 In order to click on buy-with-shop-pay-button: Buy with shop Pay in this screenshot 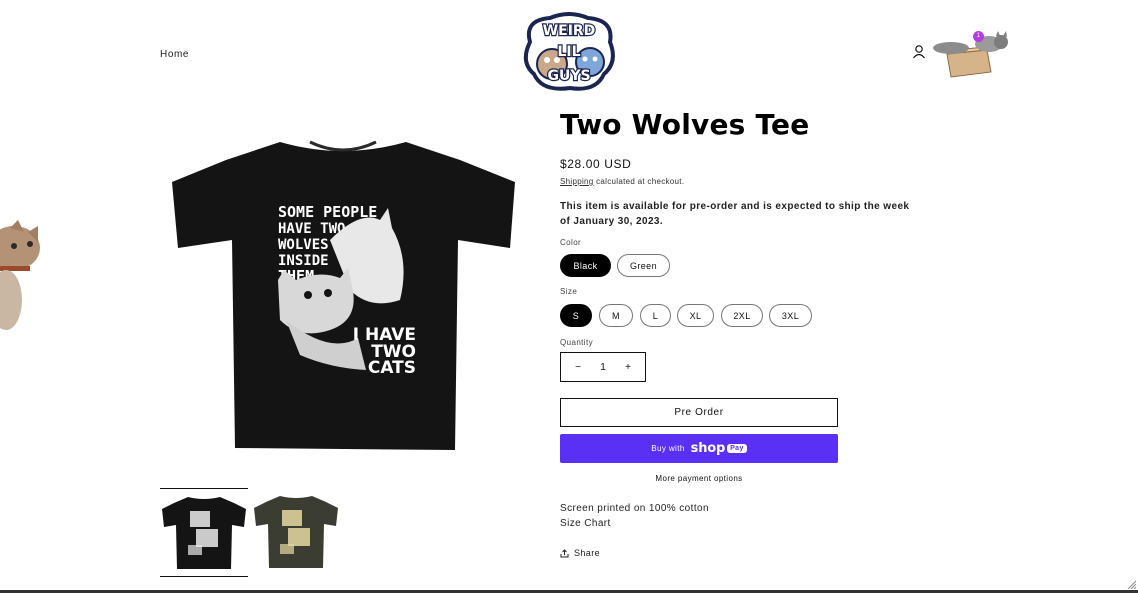, I will do `click(699, 448)`.